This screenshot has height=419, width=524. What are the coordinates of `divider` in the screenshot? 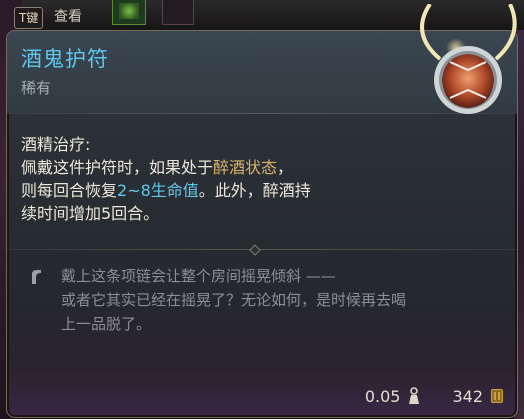 It's located at (262, 250).